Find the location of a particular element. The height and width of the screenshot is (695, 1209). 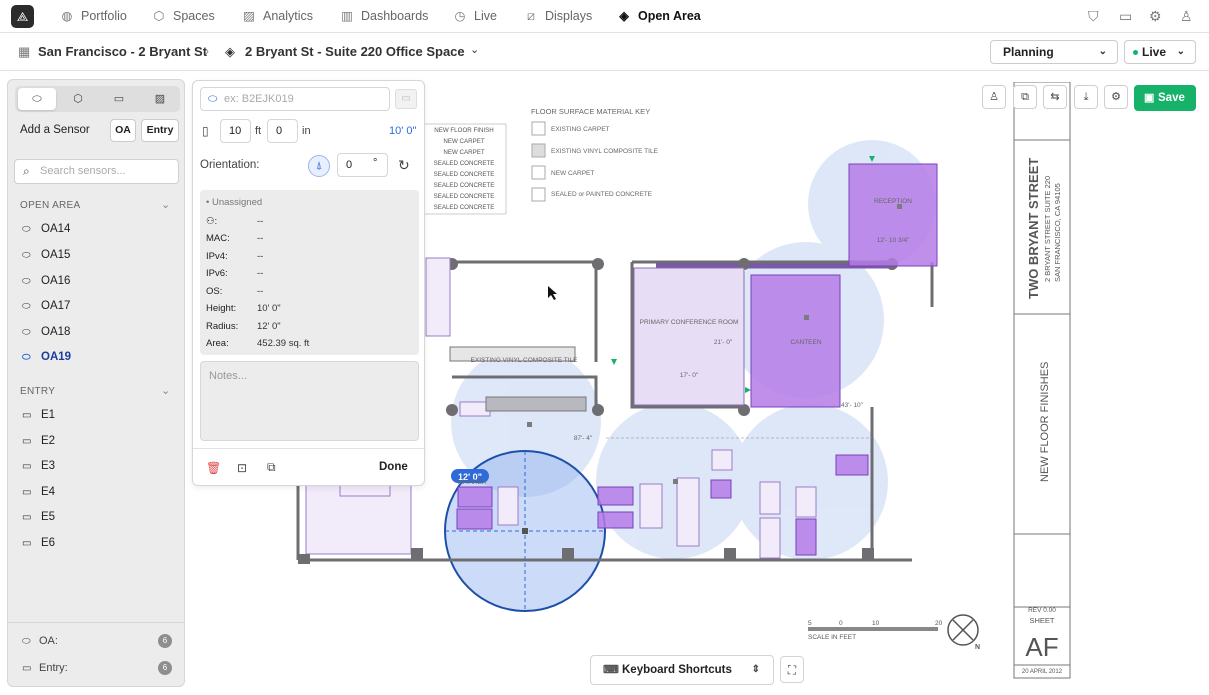

status-label: • Unassigned is located at coordinates (234, 202).